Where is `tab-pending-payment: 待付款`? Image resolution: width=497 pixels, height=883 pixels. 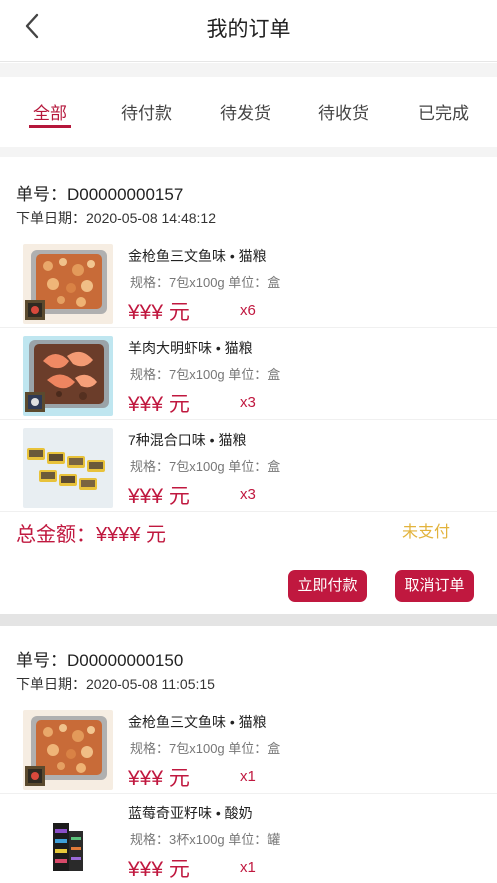
tab-pending-payment: 待付款 is located at coordinates (146, 111).